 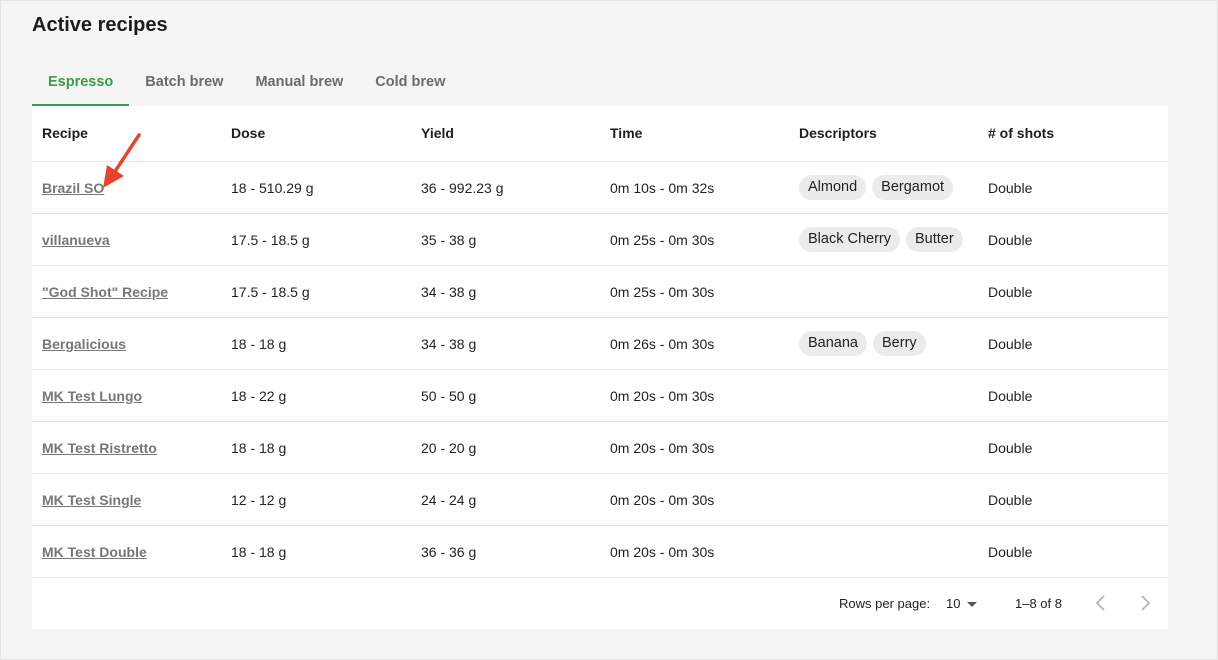 I want to click on time-cell: 0m 26s - 0m 30s, so click(x=662, y=344).